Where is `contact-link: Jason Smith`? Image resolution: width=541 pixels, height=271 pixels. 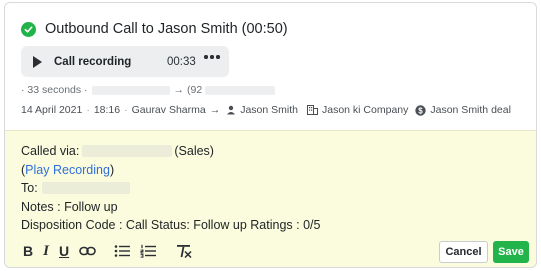
contact-link: Jason Smith is located at coordinates (269, 110).